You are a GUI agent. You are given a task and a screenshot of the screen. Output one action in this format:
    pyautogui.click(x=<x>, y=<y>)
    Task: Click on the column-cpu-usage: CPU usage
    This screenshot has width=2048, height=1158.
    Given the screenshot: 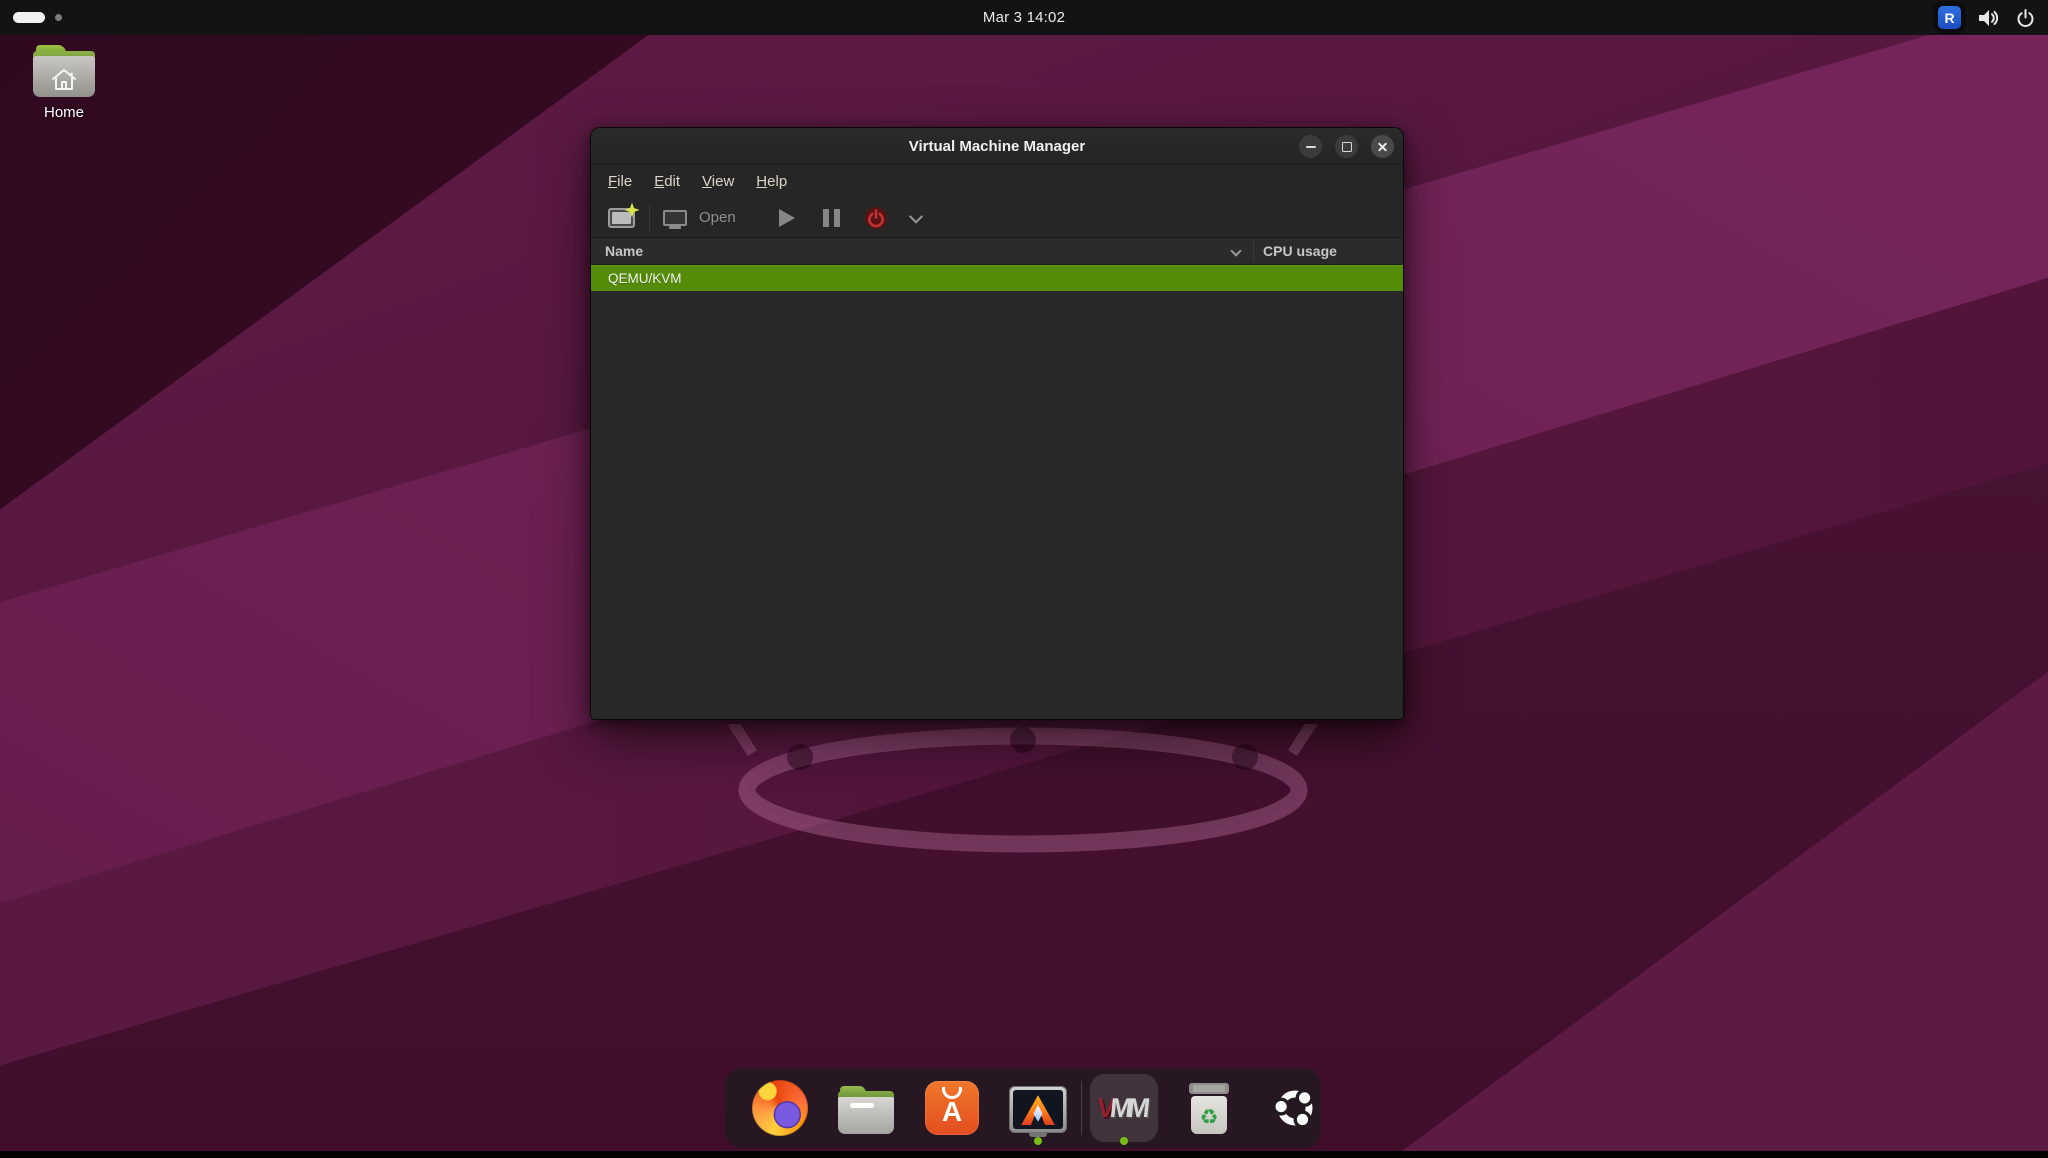 What is the action you would take?
    pyautogui.click(x=1300, y=251)
    